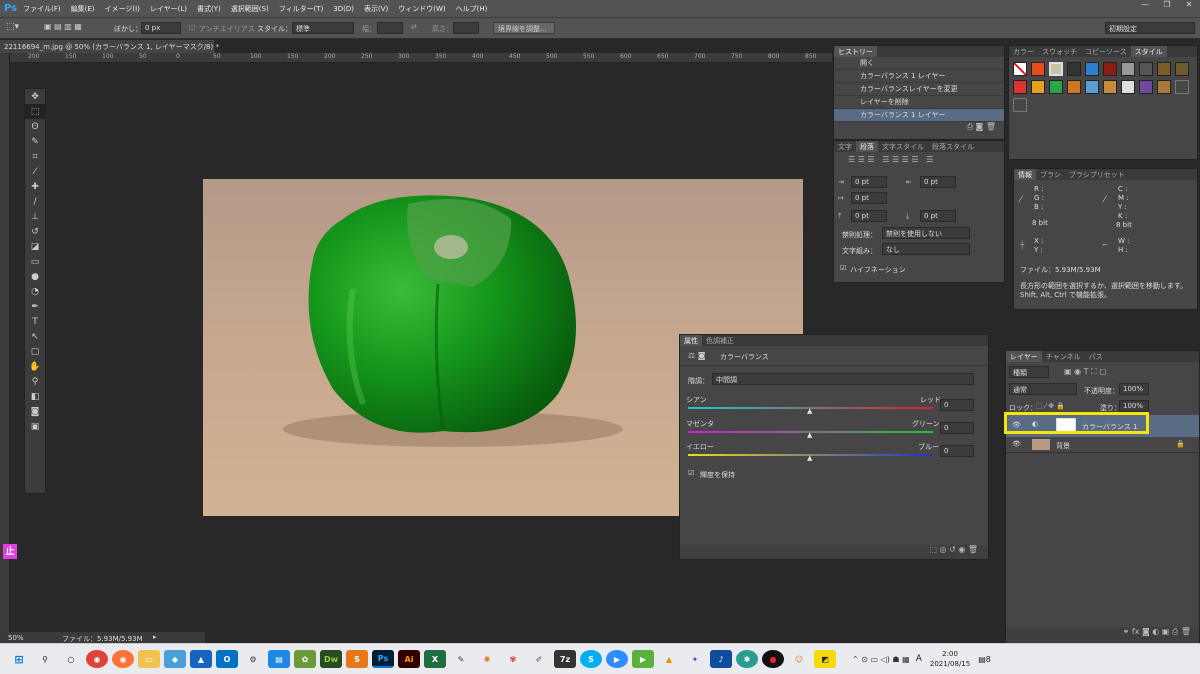 The width and height of the screenshot is (1200, 674). What do you see at coordinates (957, 405) in the screenshot?
I see `cyan-red-value: 0` at bounding box center [957, 405].